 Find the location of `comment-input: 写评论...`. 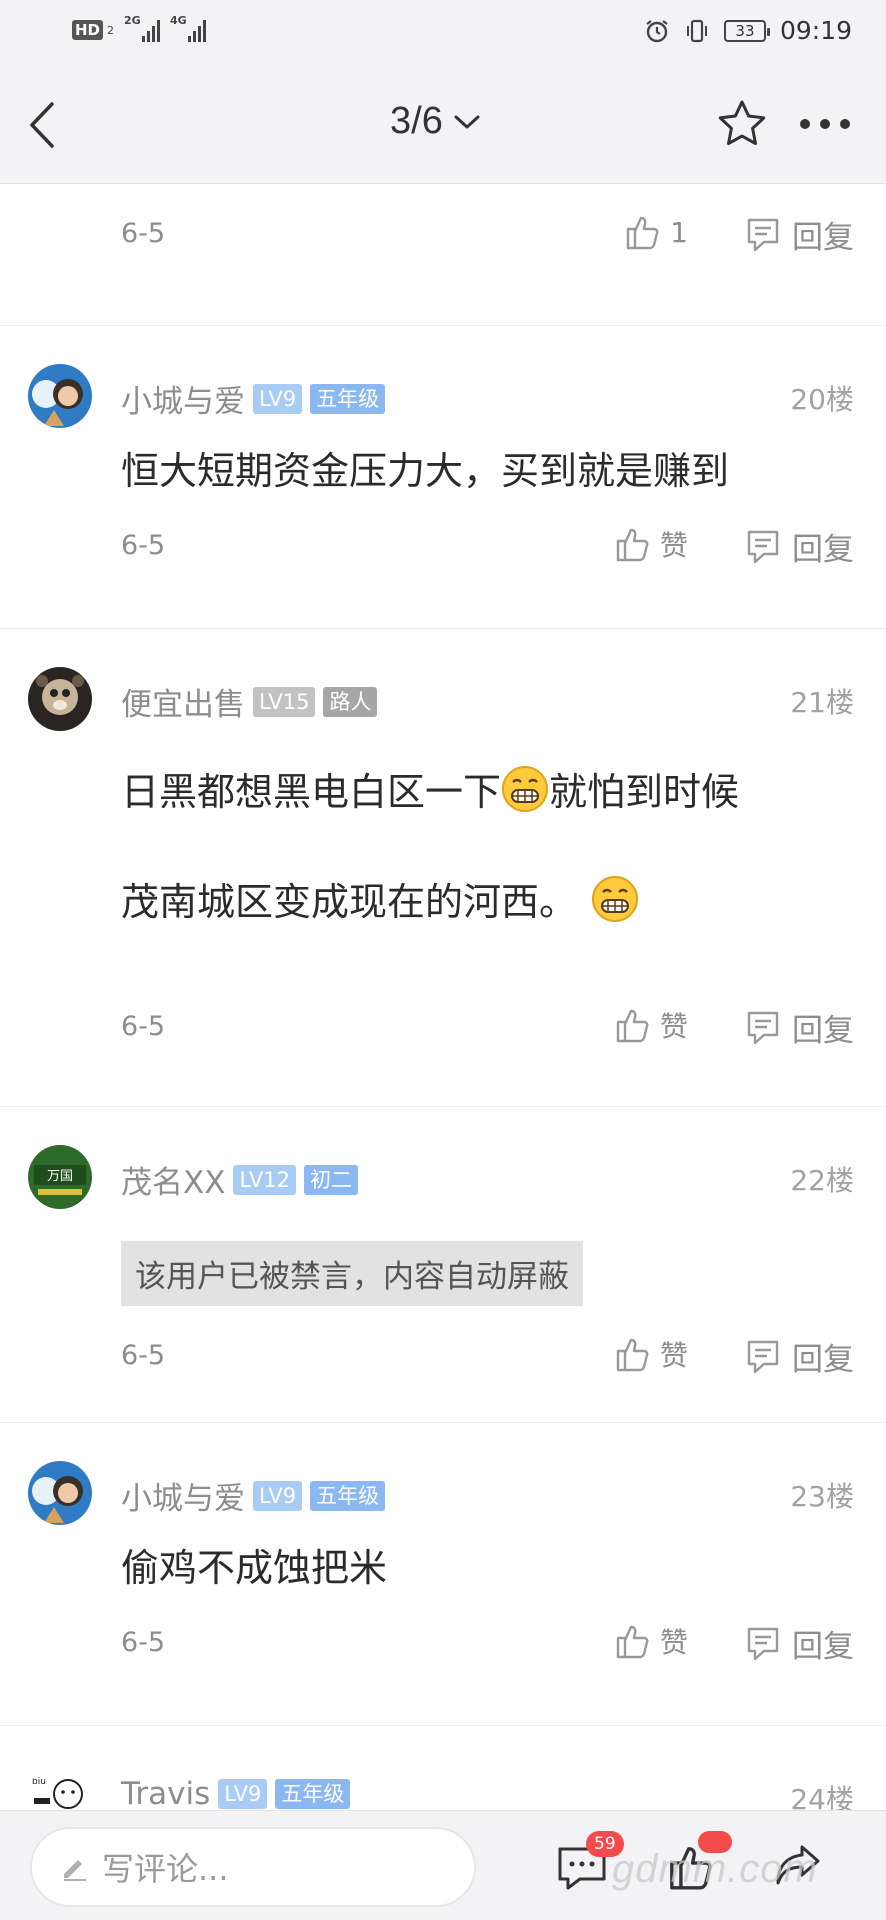

comment-input: 写评论... is located at coordinates (253, 1867).